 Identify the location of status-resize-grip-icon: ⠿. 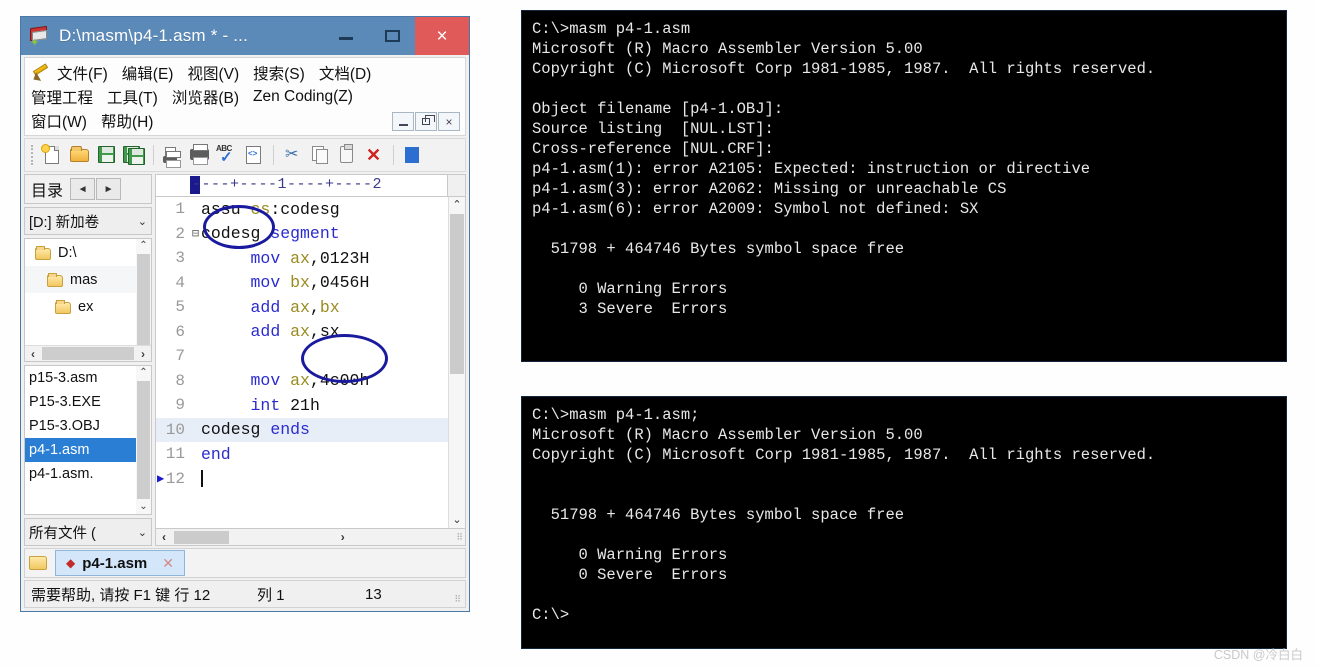
(457, 599).